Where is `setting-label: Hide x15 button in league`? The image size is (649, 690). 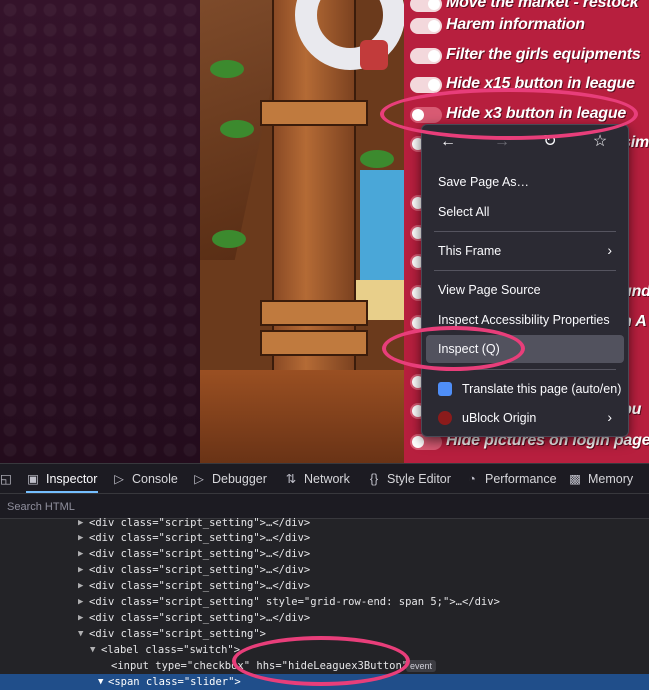
setting-label: Hide x15 button in league is located at coordinates (540, 83).